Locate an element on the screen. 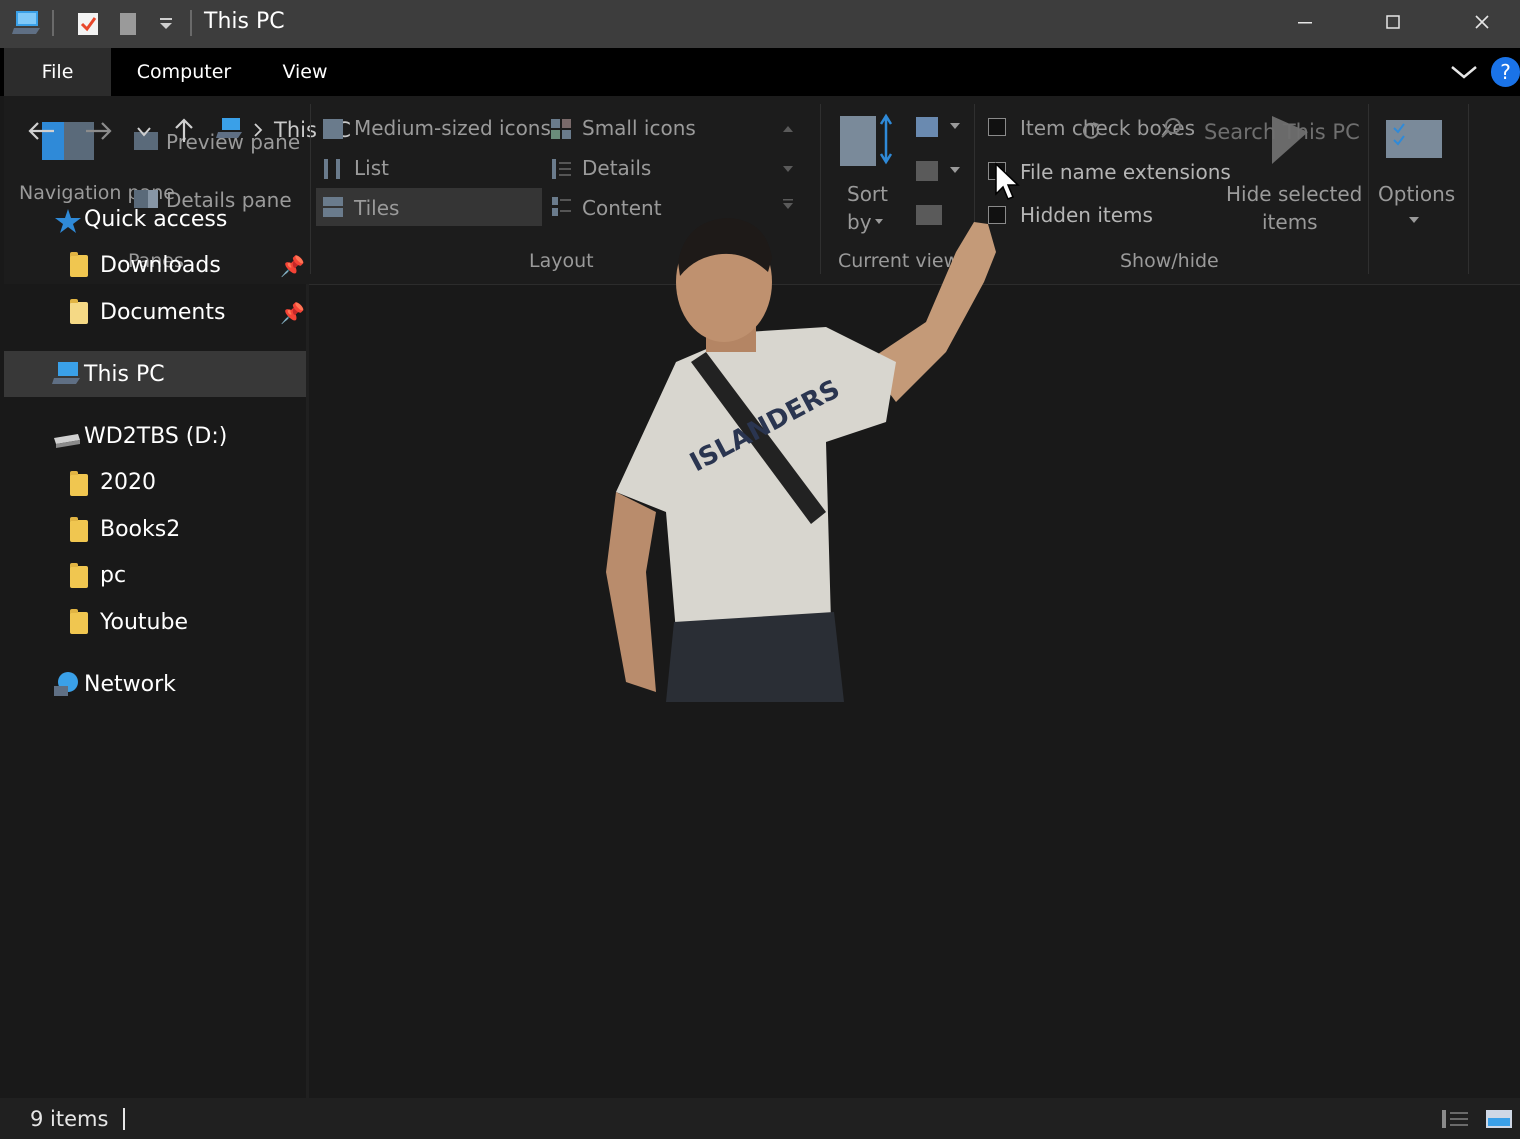 The width and height of the screenshot is (1520, 1139). minimize-button is located at coordinates (1305, 23).